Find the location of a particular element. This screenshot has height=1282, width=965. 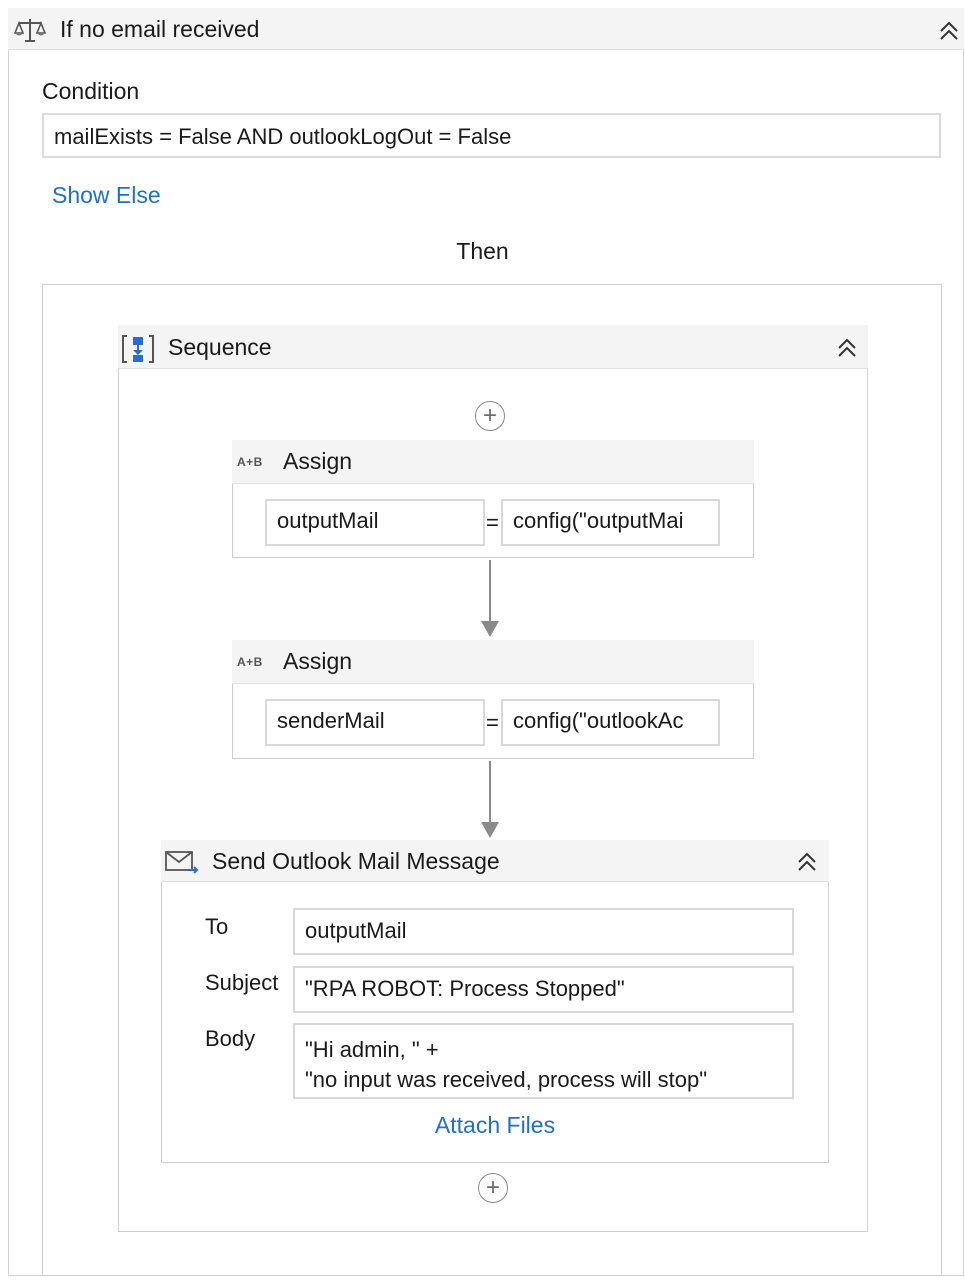

assign-value-field-2: config("outlookAc is located at coordinates (610, 722).